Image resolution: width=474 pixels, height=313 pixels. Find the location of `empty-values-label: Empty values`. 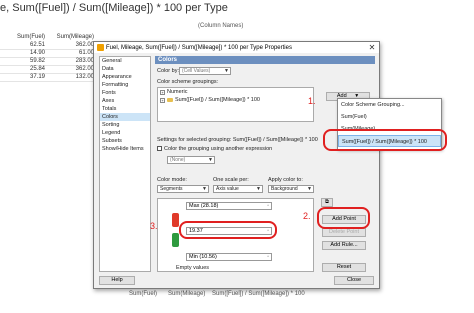

empty-values-label: Empty values is located at coordinates (193, 268).